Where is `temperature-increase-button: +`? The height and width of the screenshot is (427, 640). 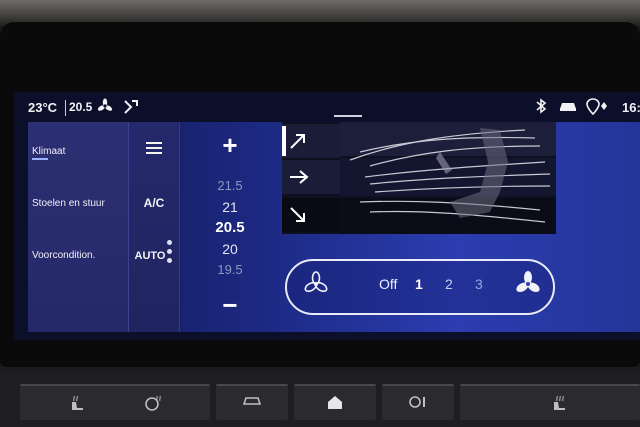 temperature-increase-button: + is located at coordinates (230, 145).